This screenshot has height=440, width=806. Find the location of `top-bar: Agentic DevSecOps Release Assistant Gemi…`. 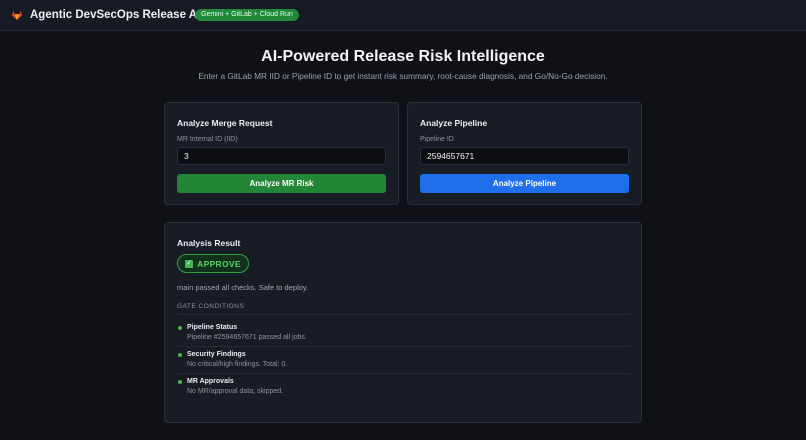

top-bar: Agentic DevSecOps Release Assistant Gemi… is located at coordinates (403, 15).